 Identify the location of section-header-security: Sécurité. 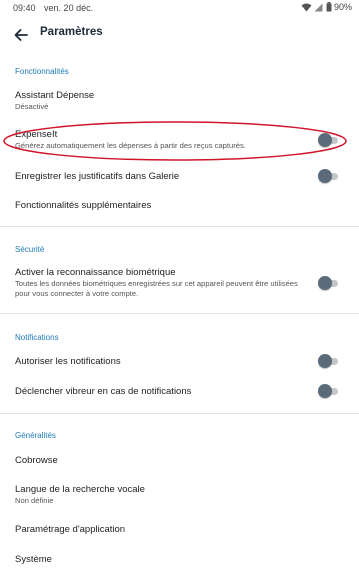
(30, 249).